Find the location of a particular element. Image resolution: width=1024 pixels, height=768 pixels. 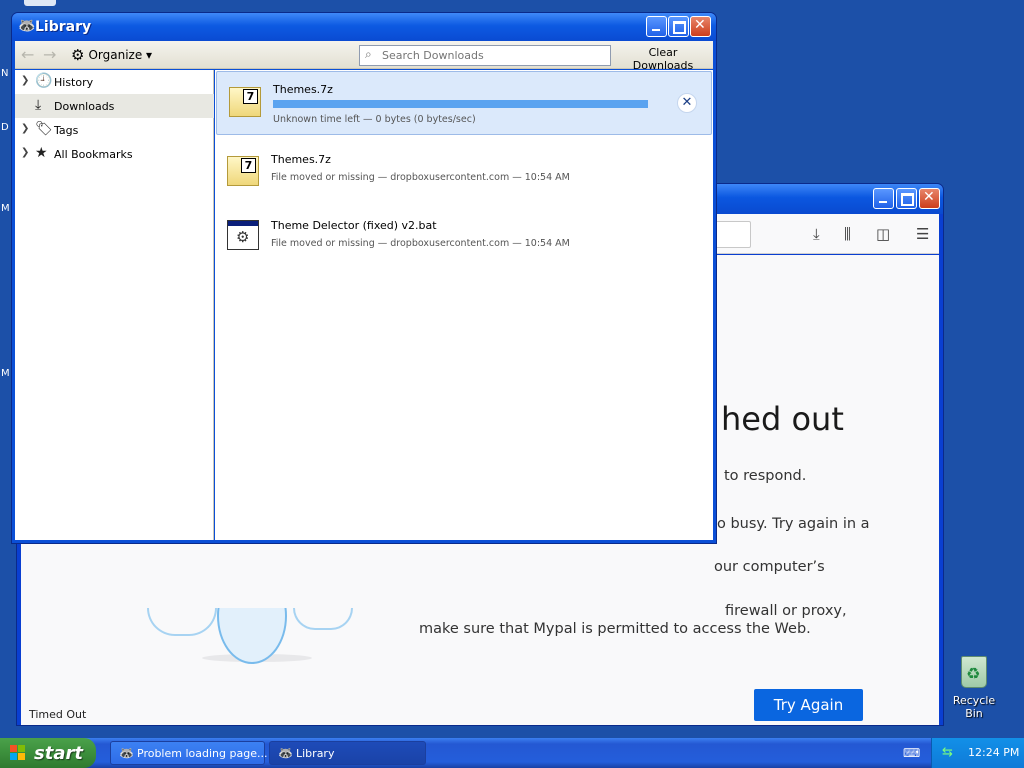

download-progress-fill is located at coordinates (460, 104).